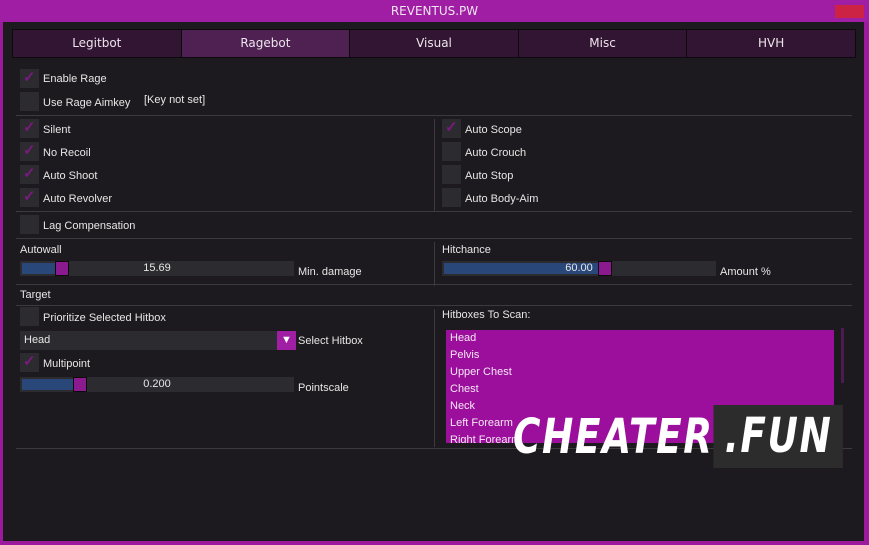 This screenshot has width=869, height=545. What do you see at coordinates (330, 272) in the screenshot?
I see `min-damage-label: Min. damage` at bounding box center [330, 272].